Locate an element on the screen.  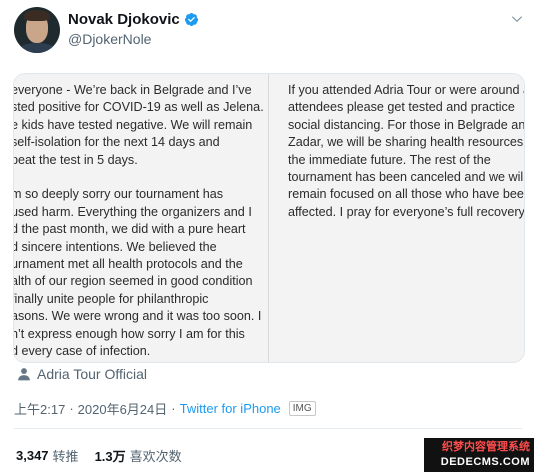
avatar is located at coordinates (37, 30).